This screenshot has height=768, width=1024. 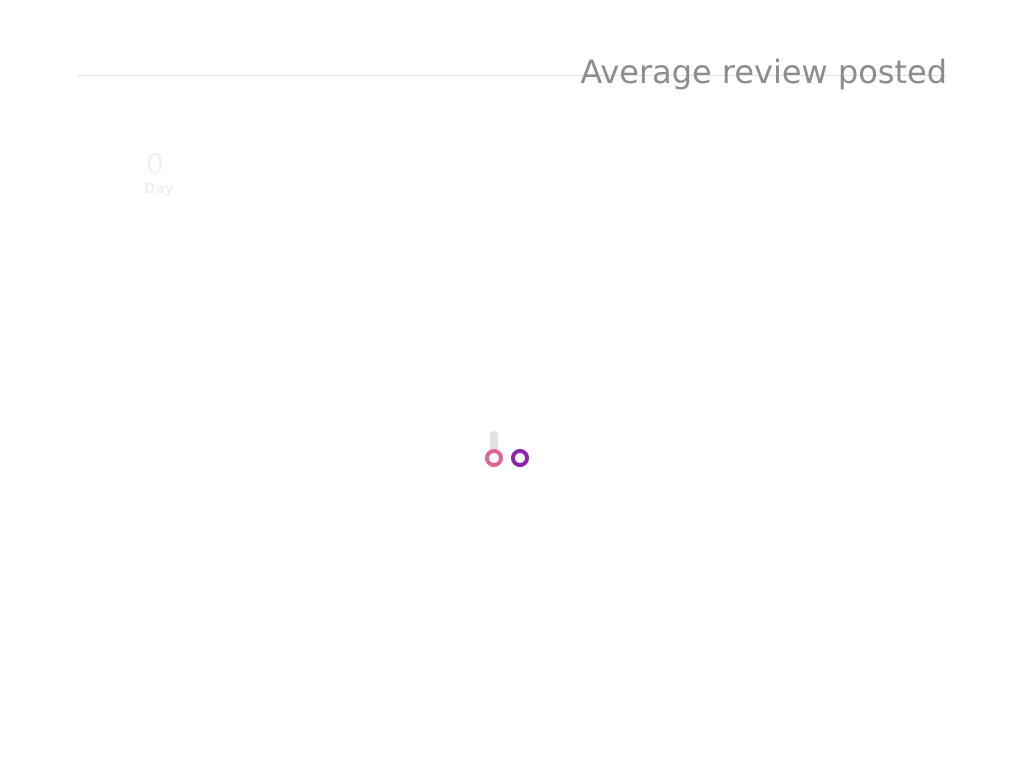 I want to click on page-header: Average review posted, so click(x=512, y=45).